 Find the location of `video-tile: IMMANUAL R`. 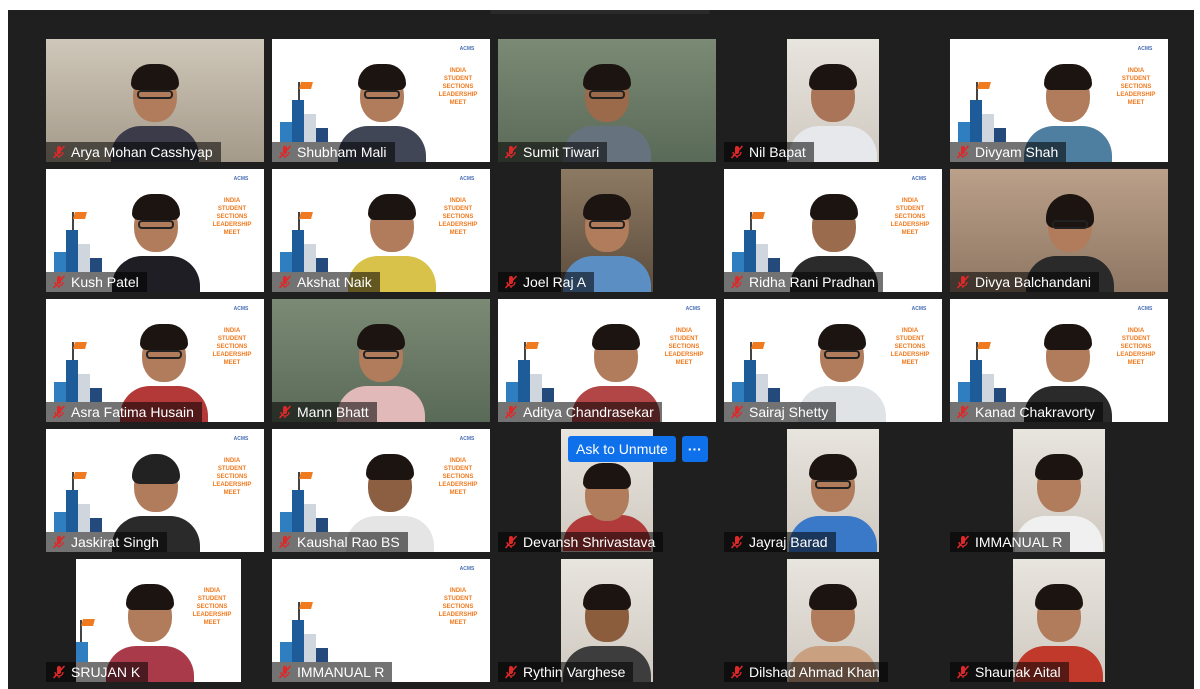

video-tile: IMMANUAL R is located at coordinates (1059, 490).